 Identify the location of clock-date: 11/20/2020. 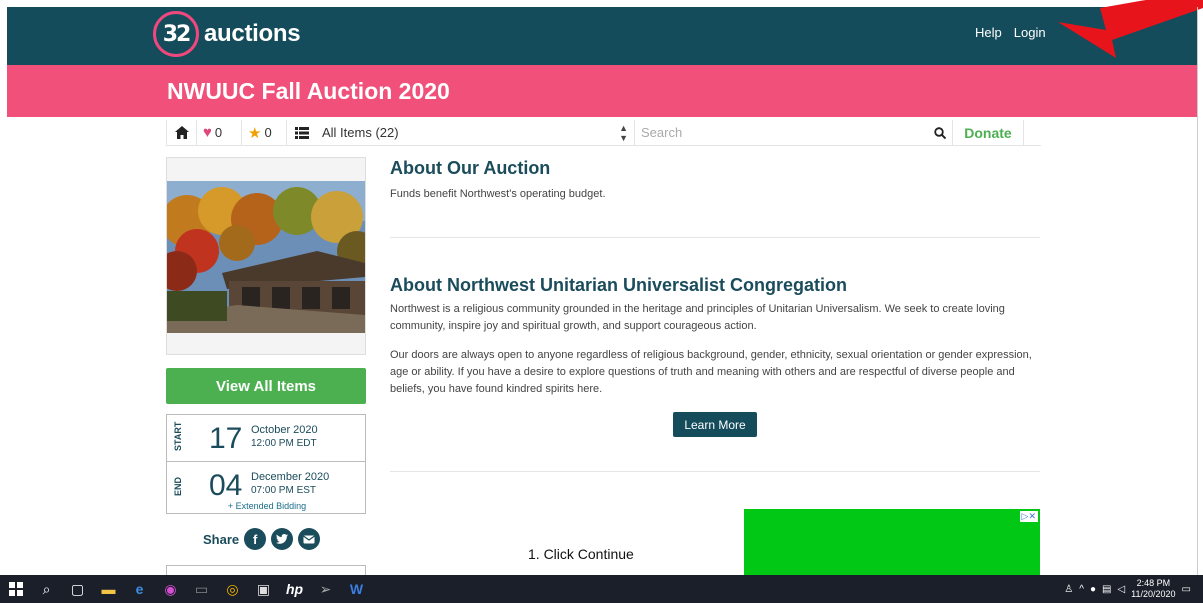
(1153, 594).